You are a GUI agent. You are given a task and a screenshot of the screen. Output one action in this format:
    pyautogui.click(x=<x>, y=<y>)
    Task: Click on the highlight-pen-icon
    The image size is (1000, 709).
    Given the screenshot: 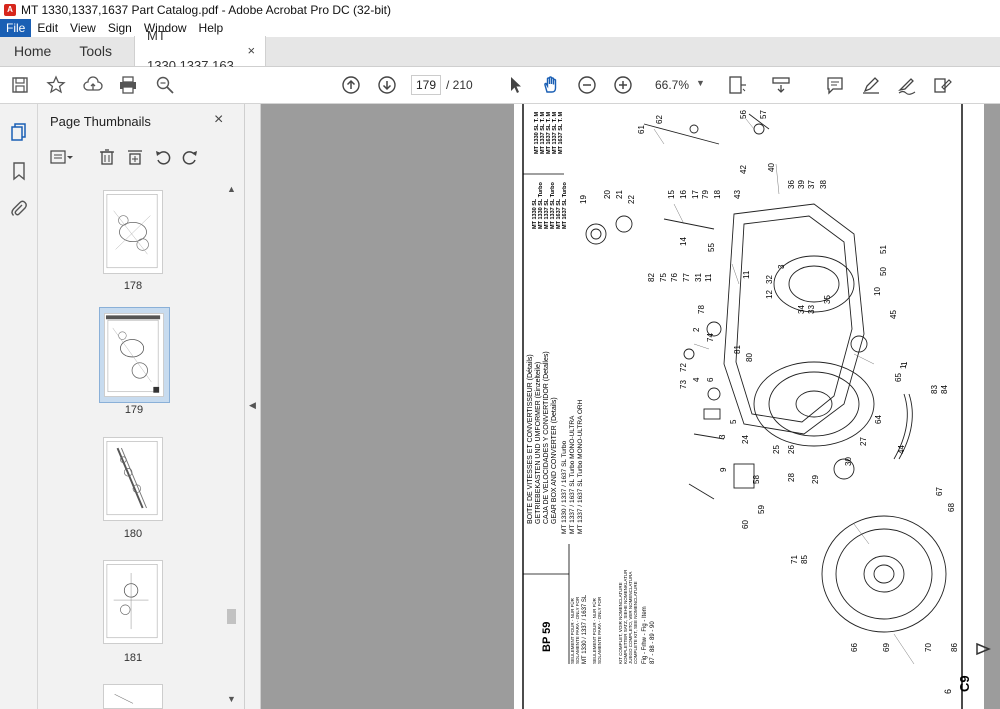 What is the action you would take?
    pyautogui.click(x=871, y=85)
    